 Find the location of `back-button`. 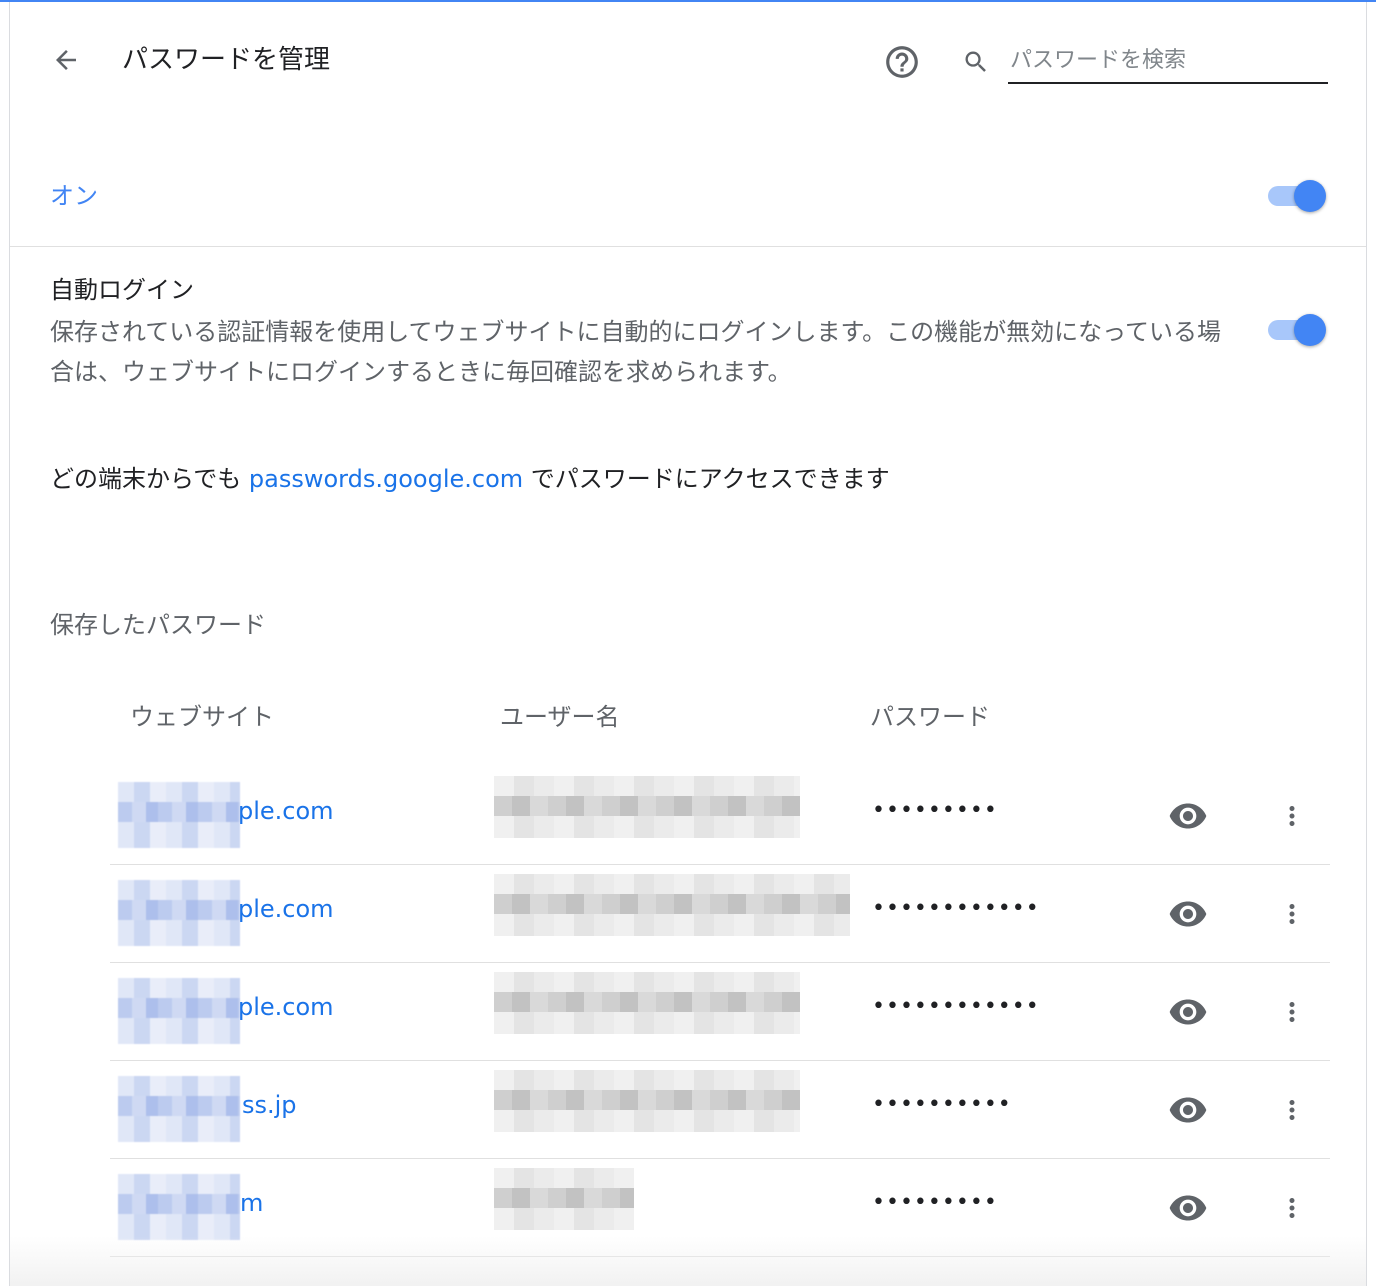

back-button is located at coordinates (66, 60).